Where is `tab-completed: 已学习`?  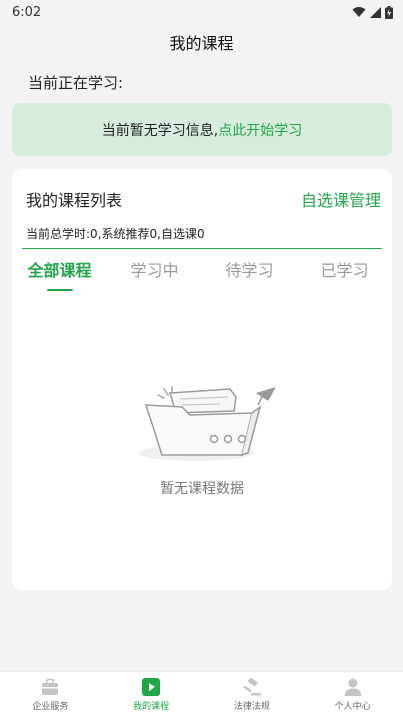
tab-completed: 已学习 is located at coordinates (344, 276).